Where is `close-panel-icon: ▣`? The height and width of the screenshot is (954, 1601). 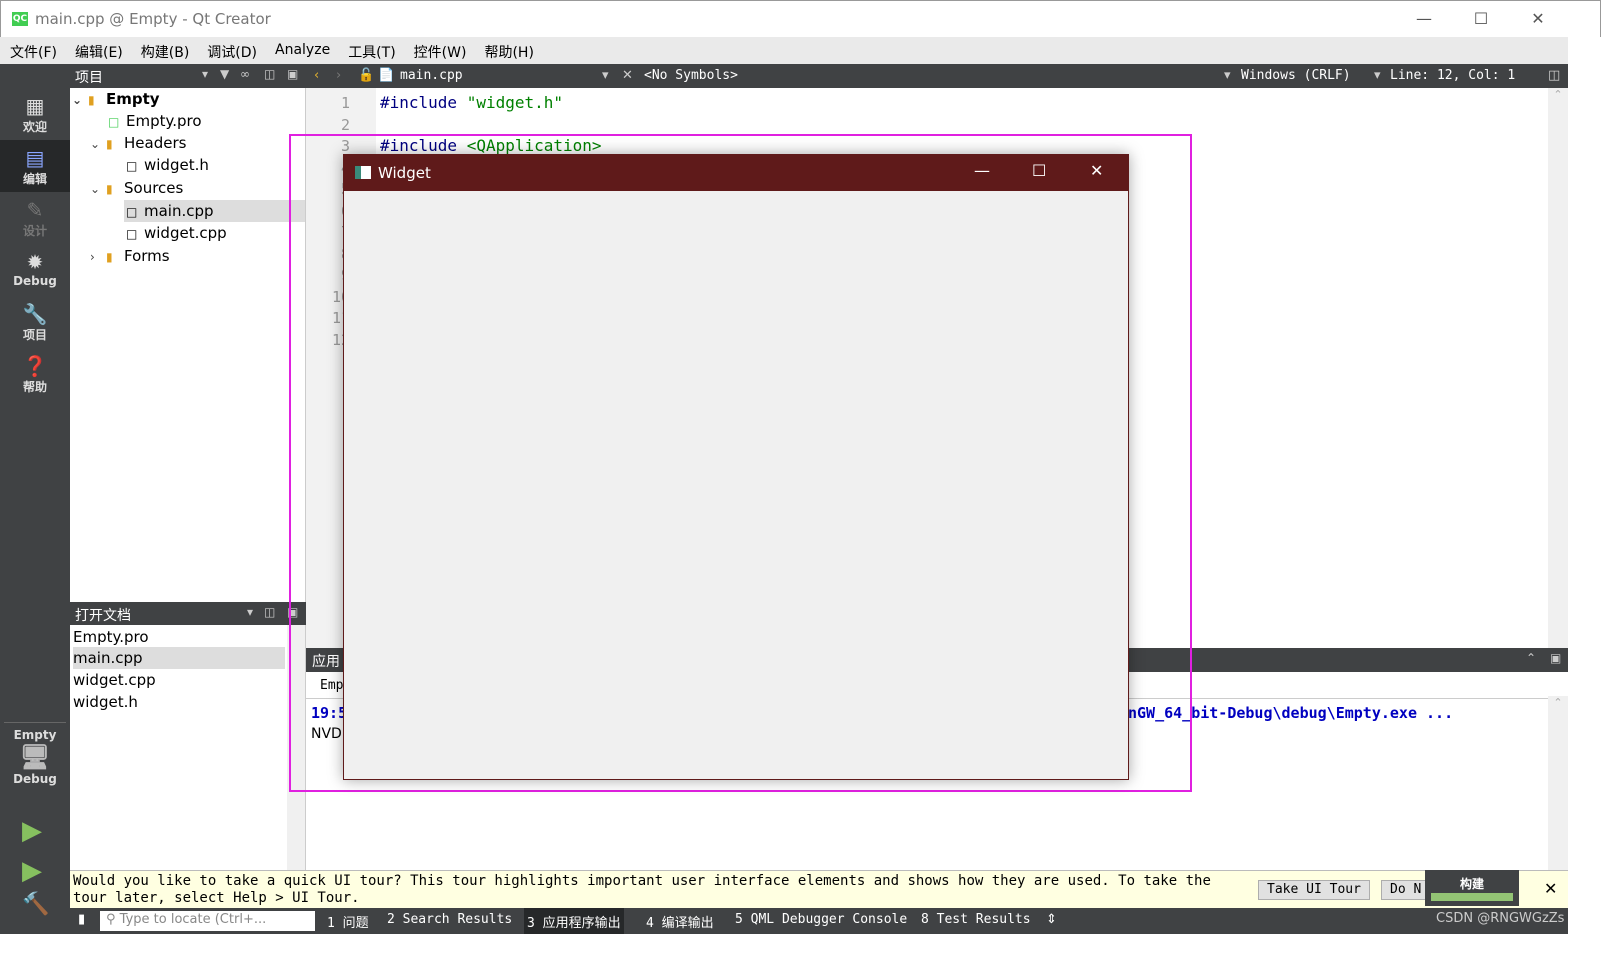 close-panel-icon: ▣ is located at coordinates (292, 74).